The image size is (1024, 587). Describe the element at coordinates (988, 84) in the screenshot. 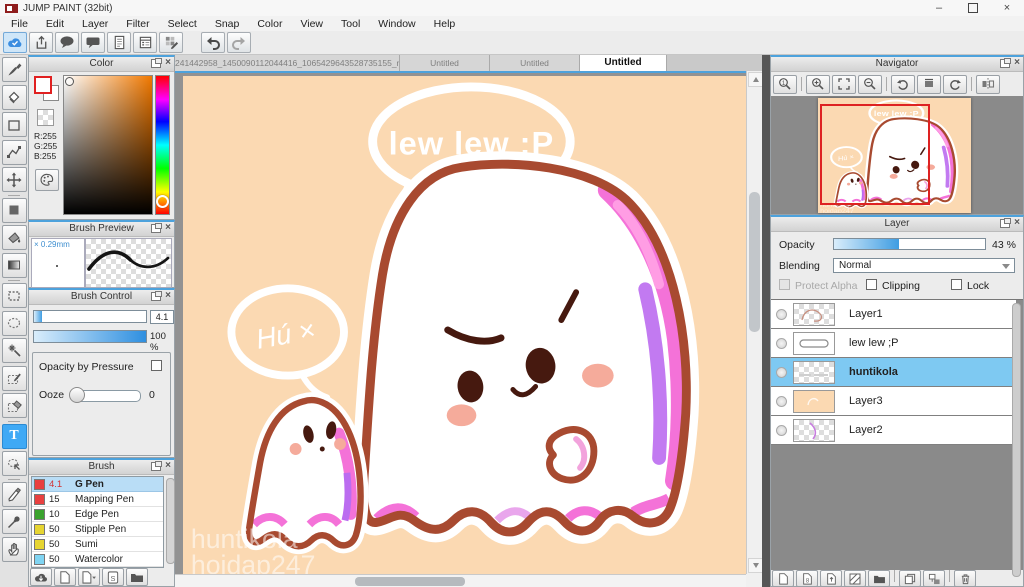

I see `flip-horizontal-button` at that location.